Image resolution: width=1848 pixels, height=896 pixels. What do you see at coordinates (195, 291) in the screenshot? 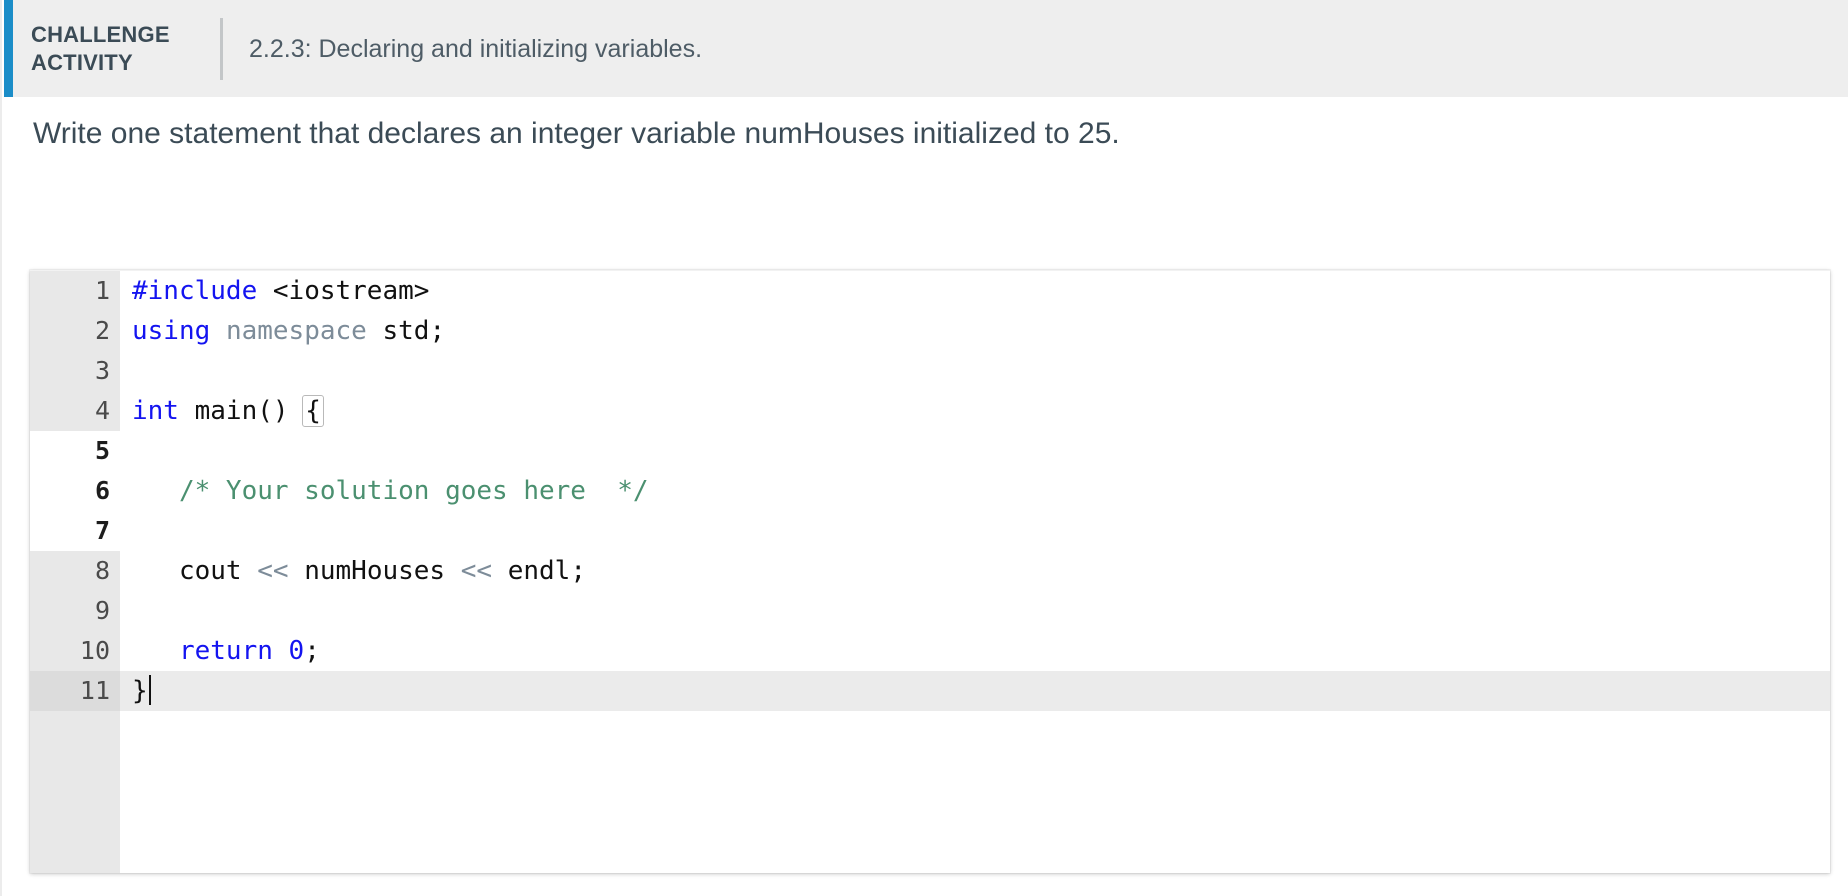
I see `code-token-pre: #include` at bounding box center [195, 291].